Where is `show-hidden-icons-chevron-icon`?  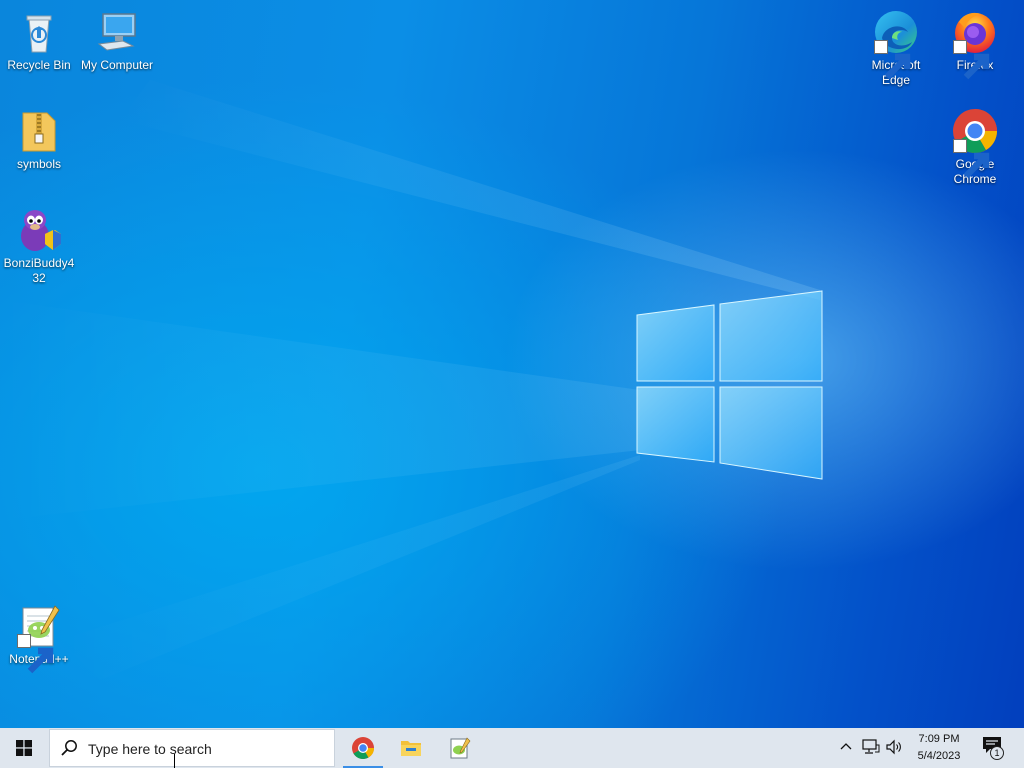 show-hidden-icons-chevron-icon is located at coordinates (846, 747).